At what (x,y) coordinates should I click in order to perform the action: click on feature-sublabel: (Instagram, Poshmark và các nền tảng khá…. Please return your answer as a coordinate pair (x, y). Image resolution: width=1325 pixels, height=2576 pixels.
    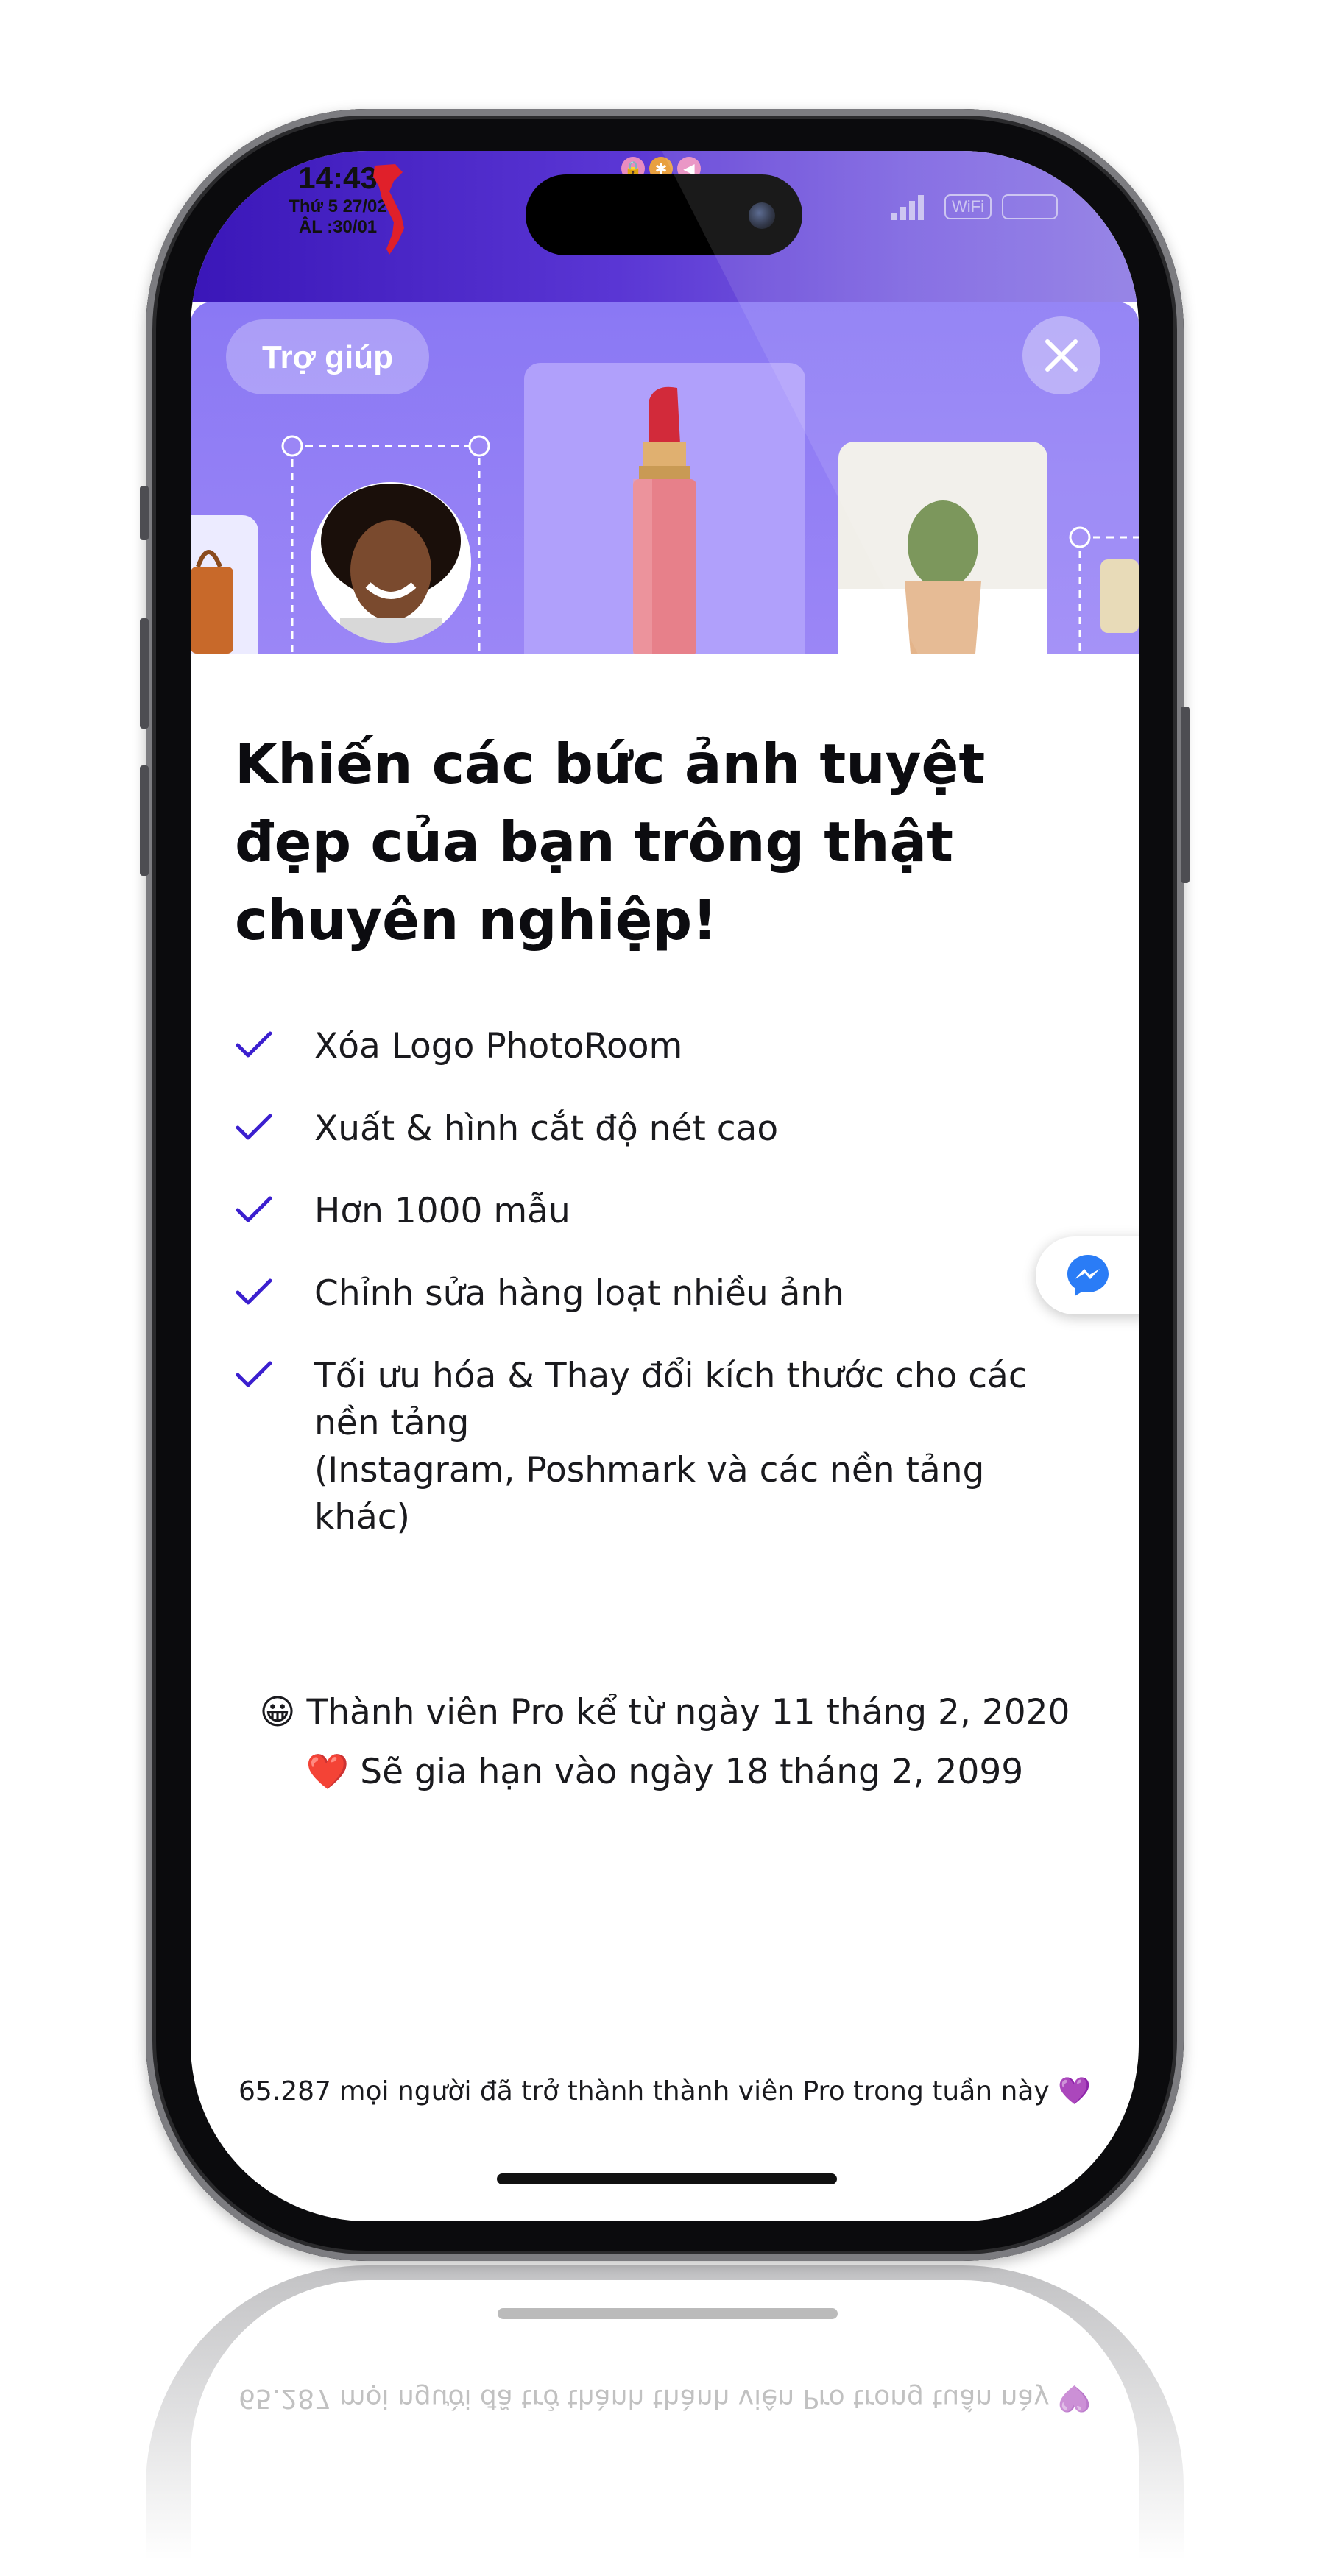
    Looking at the image, I should click on (649, 1494).